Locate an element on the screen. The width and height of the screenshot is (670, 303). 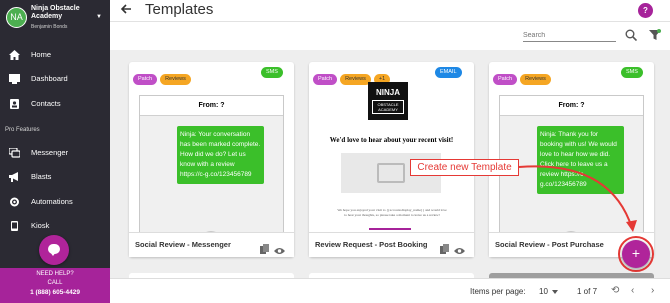
search-icon is located at coordinates (631, 35).